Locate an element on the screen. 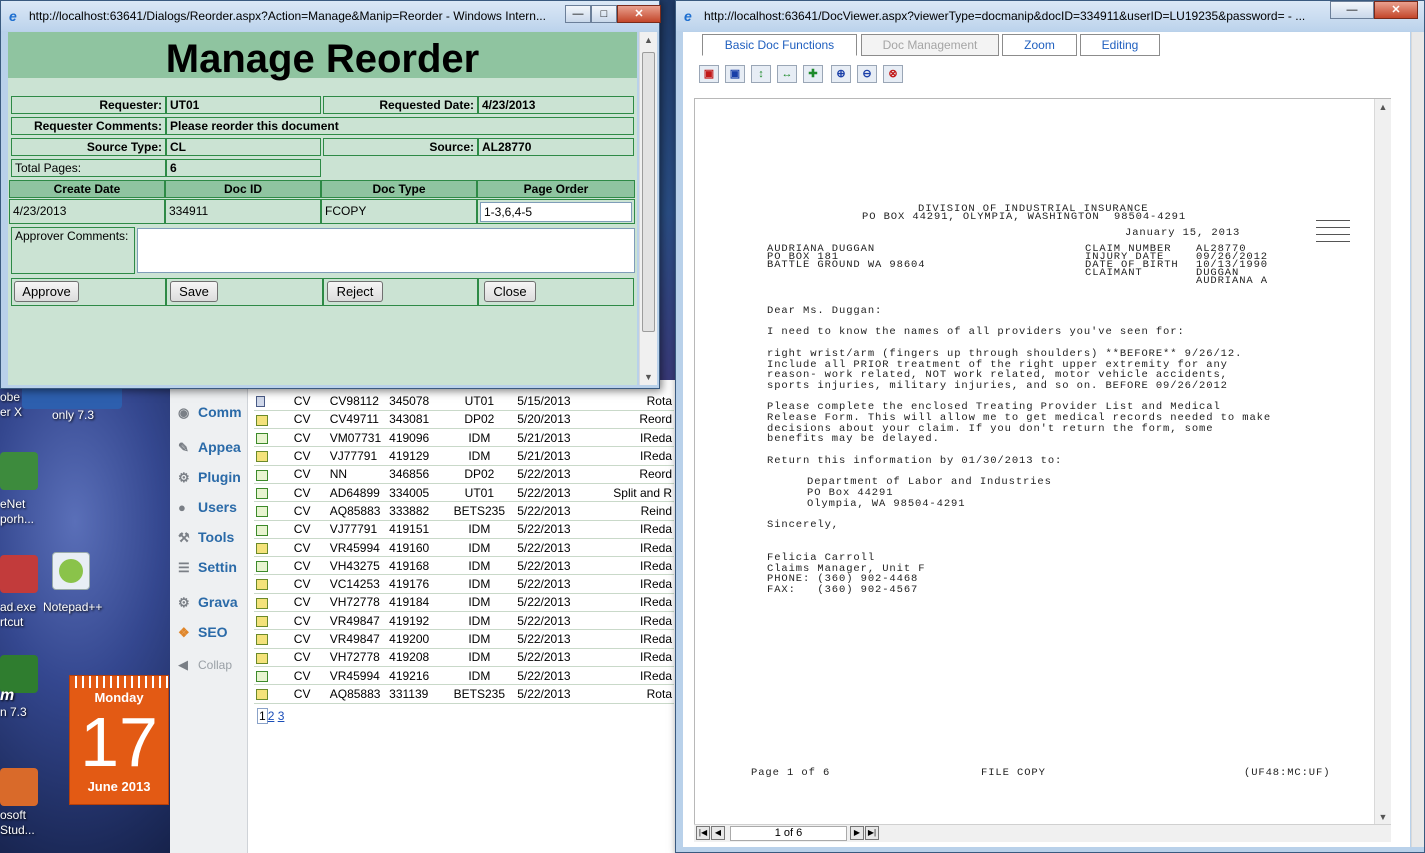 The height and width of the screenshot is (853, 1425). sidebar-item-users: ● Users is located at coordinates (207, 509).